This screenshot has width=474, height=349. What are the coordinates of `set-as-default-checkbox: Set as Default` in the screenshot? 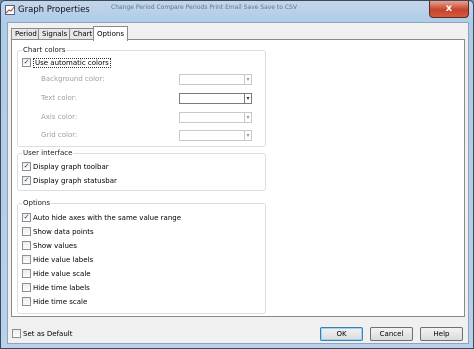 It's located at (42, 333).